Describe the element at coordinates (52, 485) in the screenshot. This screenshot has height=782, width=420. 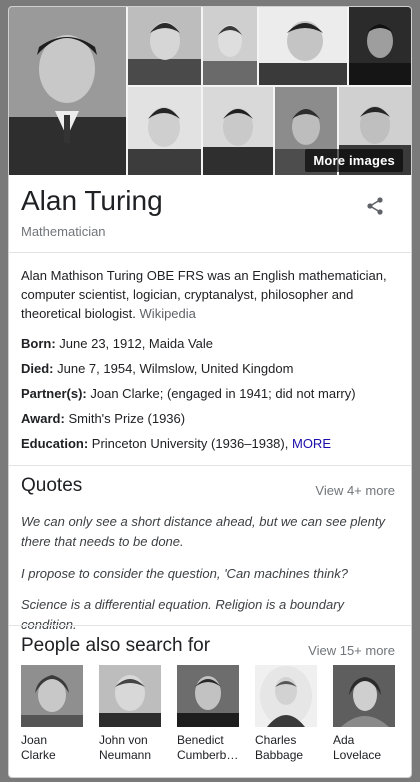
I see `quotes-heading: Quotes` at that location.